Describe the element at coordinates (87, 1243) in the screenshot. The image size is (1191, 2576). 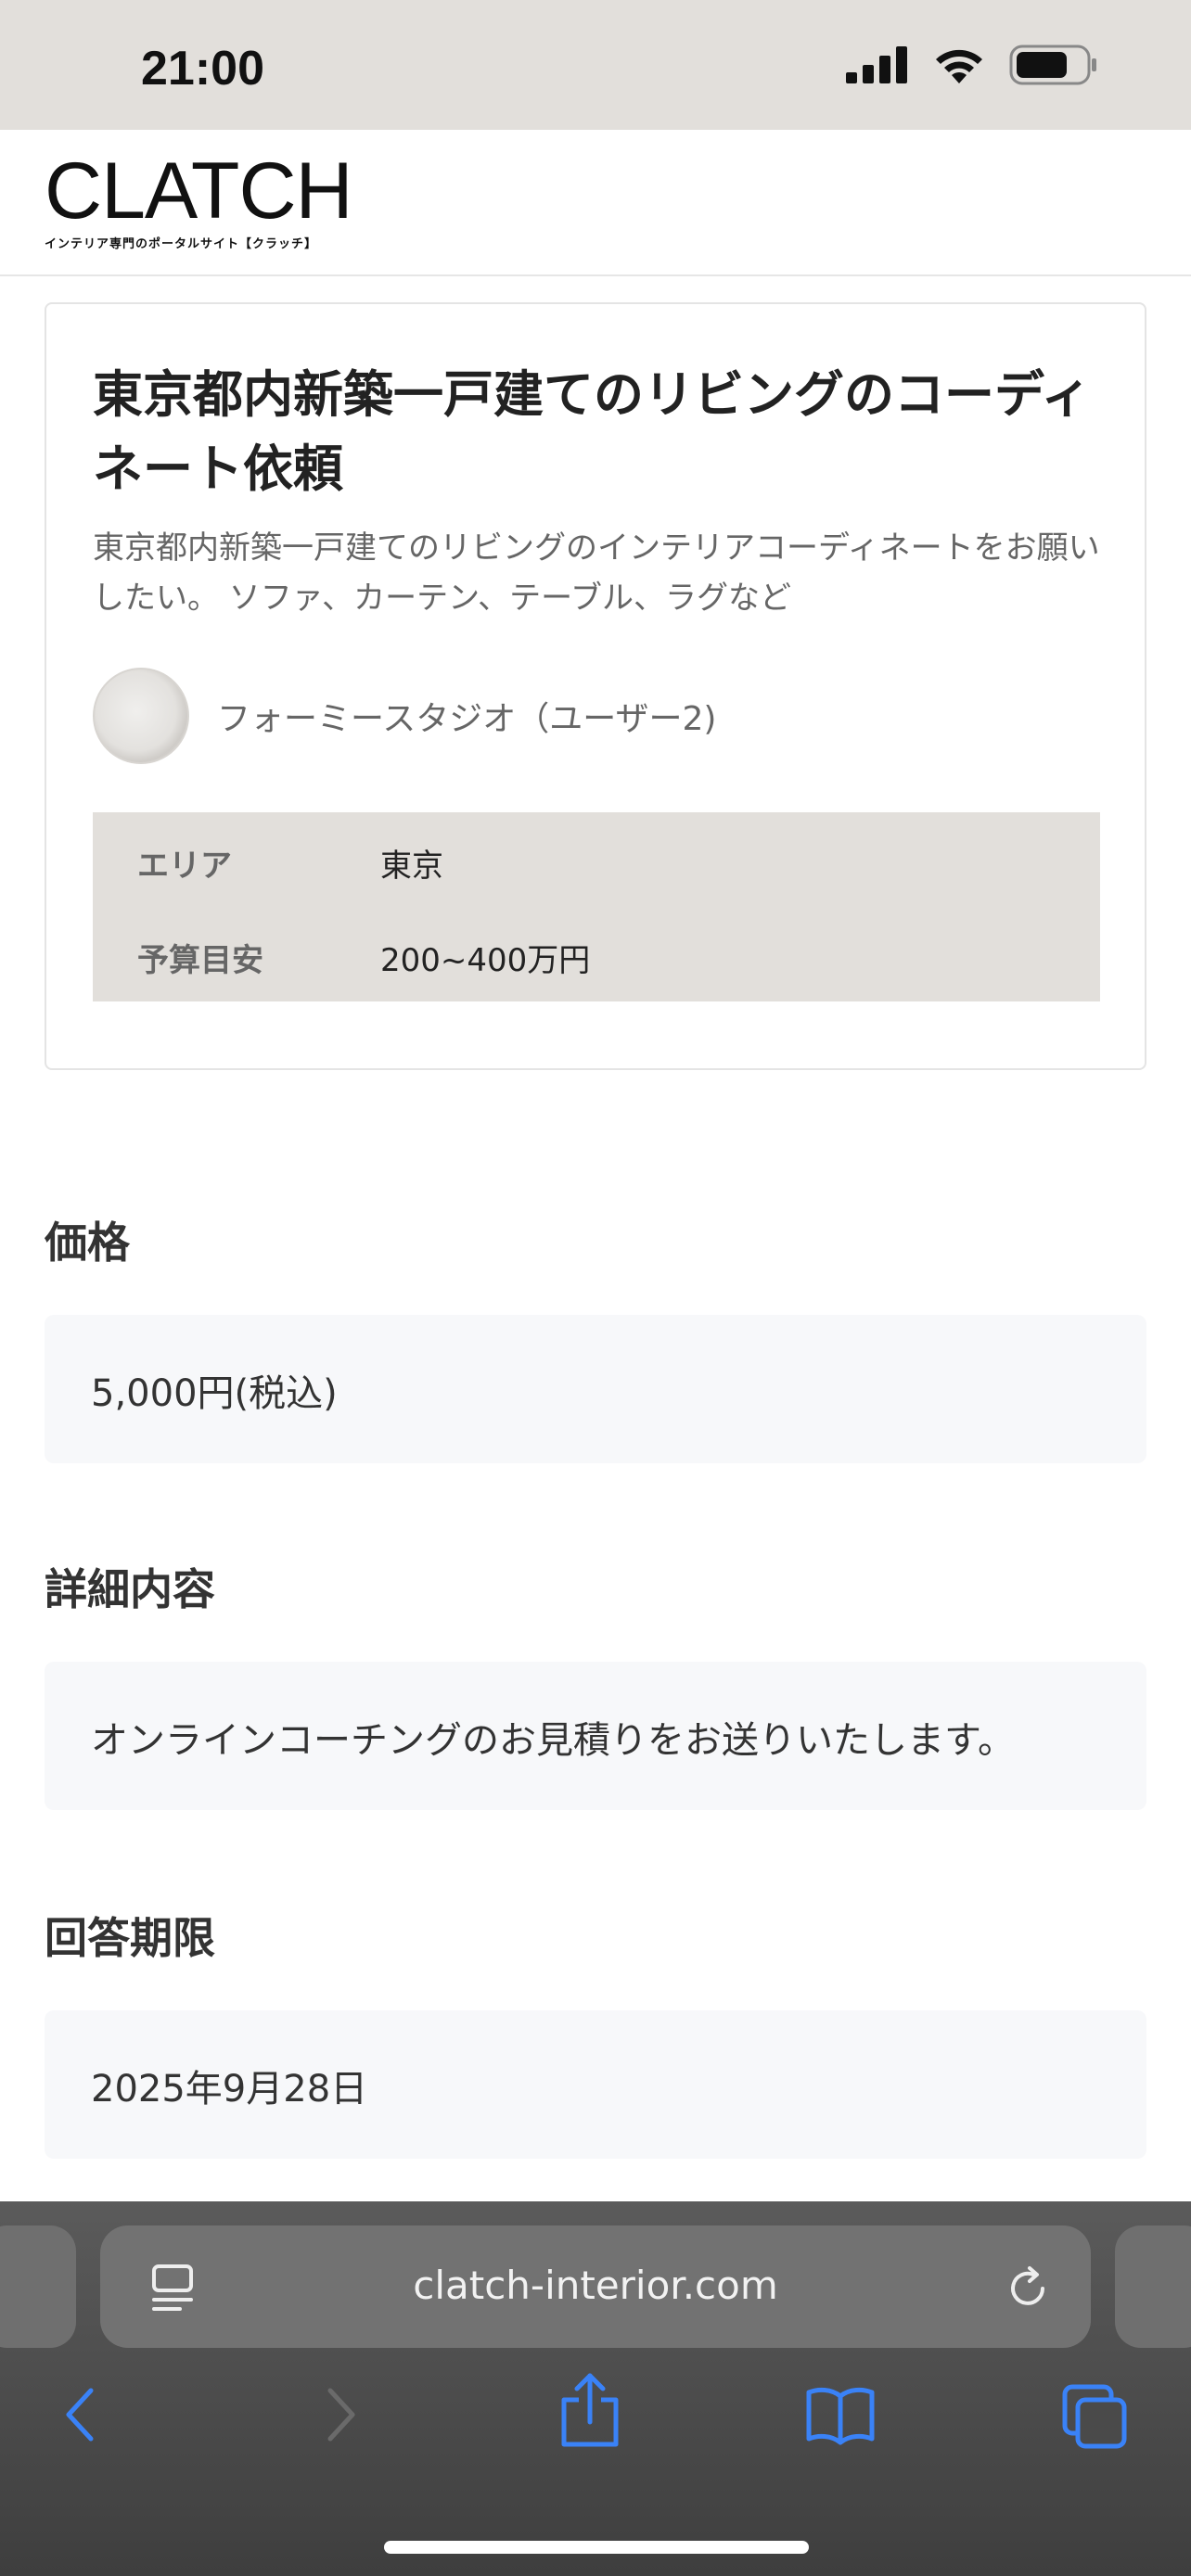
I see `price-heading: 価格` at that location.